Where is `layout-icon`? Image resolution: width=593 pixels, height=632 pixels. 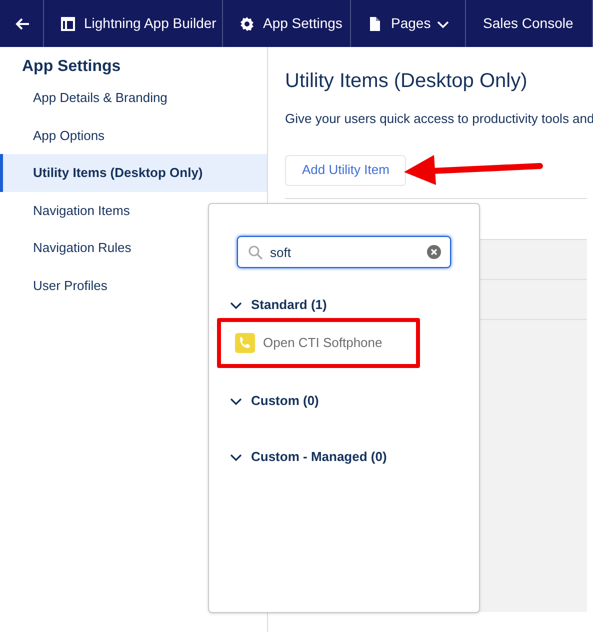
layout-icon is located at coordinates (68, 24).